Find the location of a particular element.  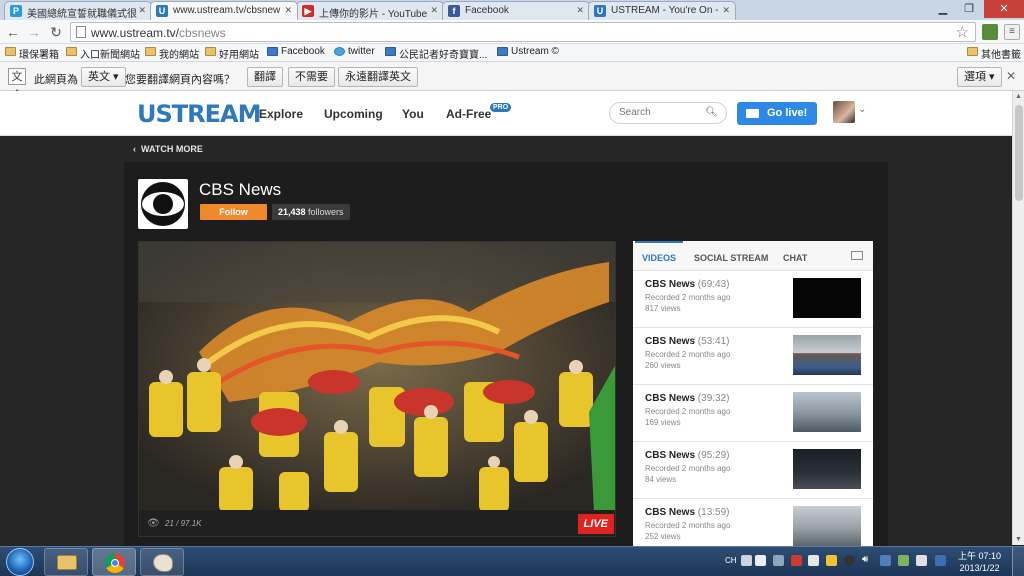

nav-you: You is located at coordinates (413, 114).